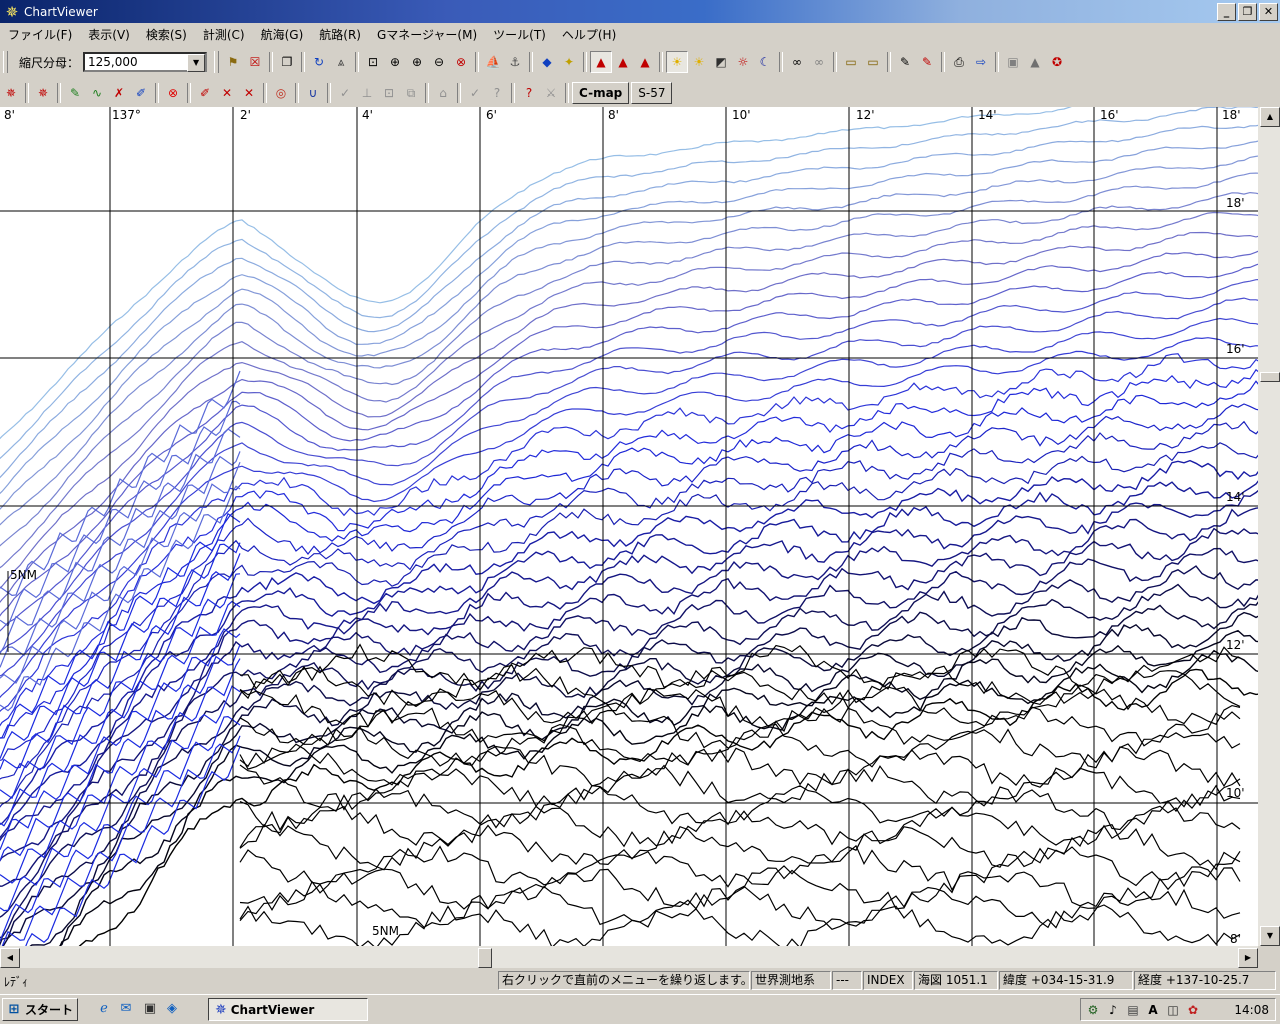 The height and width of the screenshot is (1024, 1280). Describe the element at coordinates (75, 93) in the screenshot. I see `pen-green-icon: ✎` at that location.